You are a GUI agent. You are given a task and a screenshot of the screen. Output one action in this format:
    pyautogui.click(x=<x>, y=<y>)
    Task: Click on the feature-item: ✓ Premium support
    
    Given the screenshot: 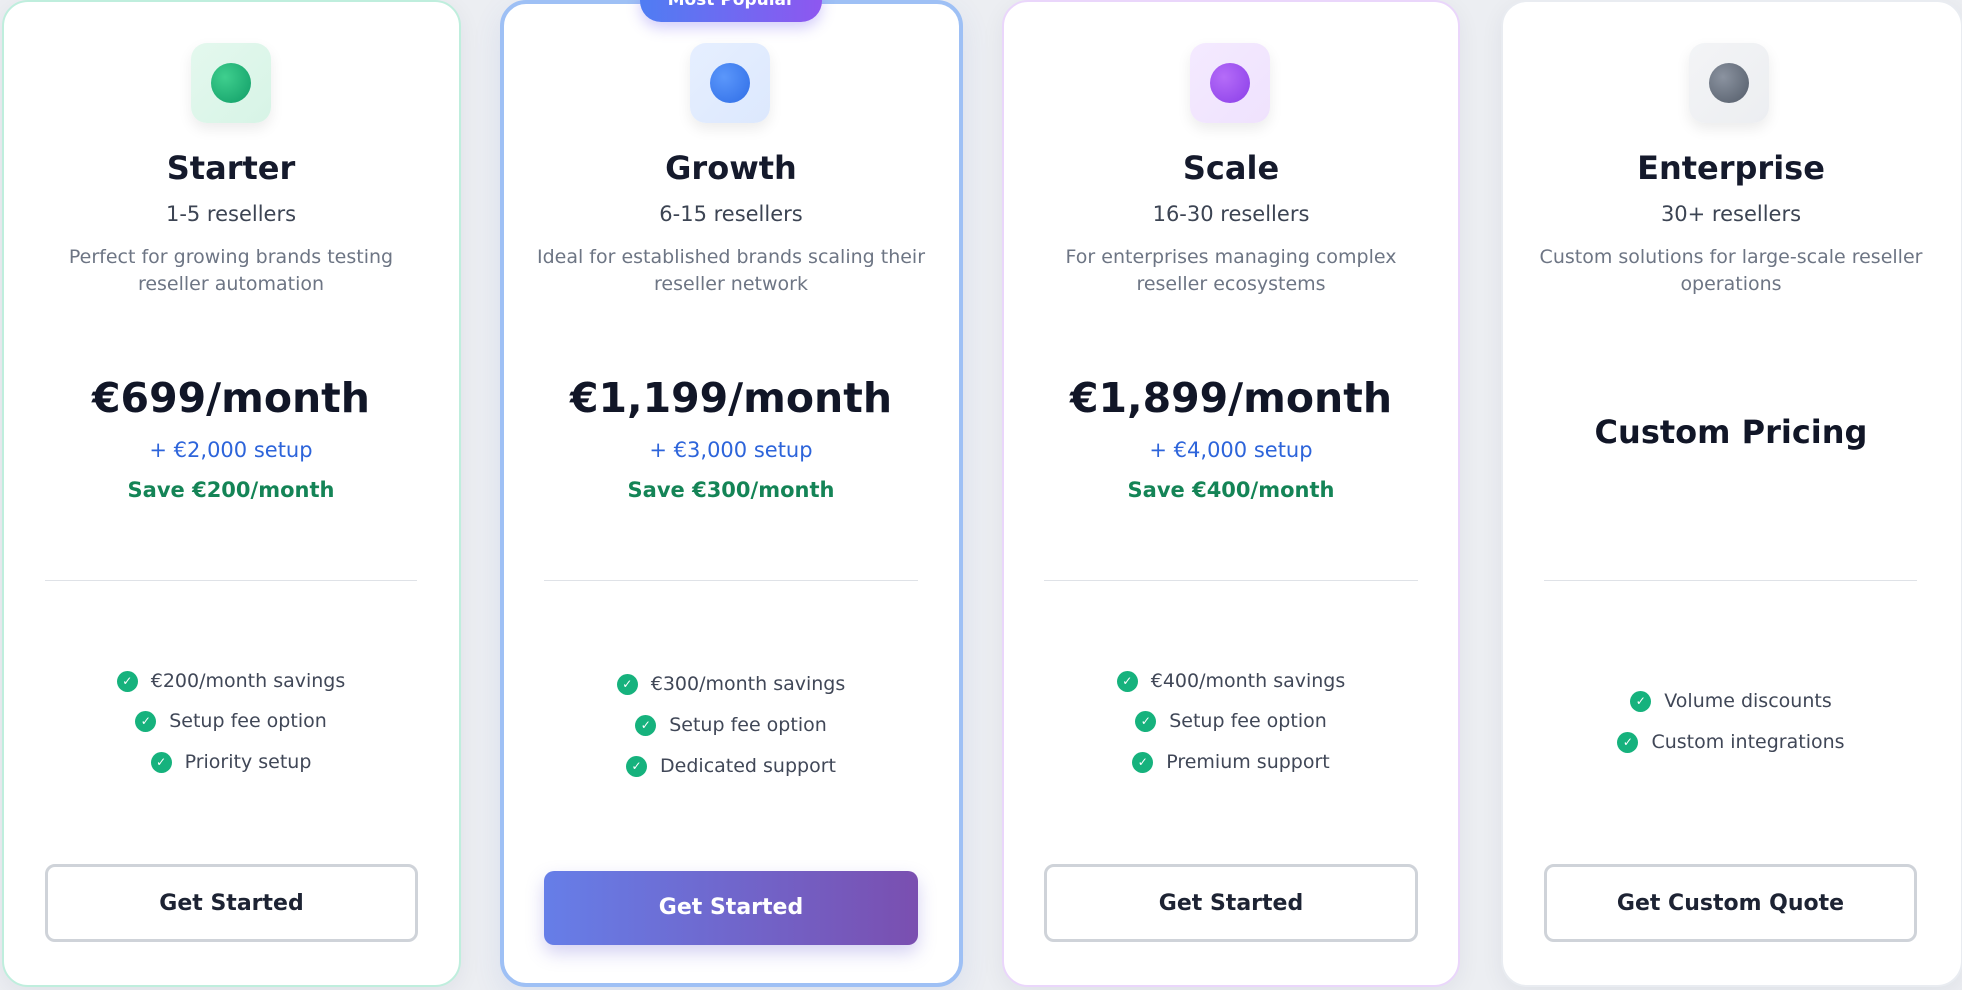 What is the action you would take?
    pyautogui.click(x=1231, y=762)
    